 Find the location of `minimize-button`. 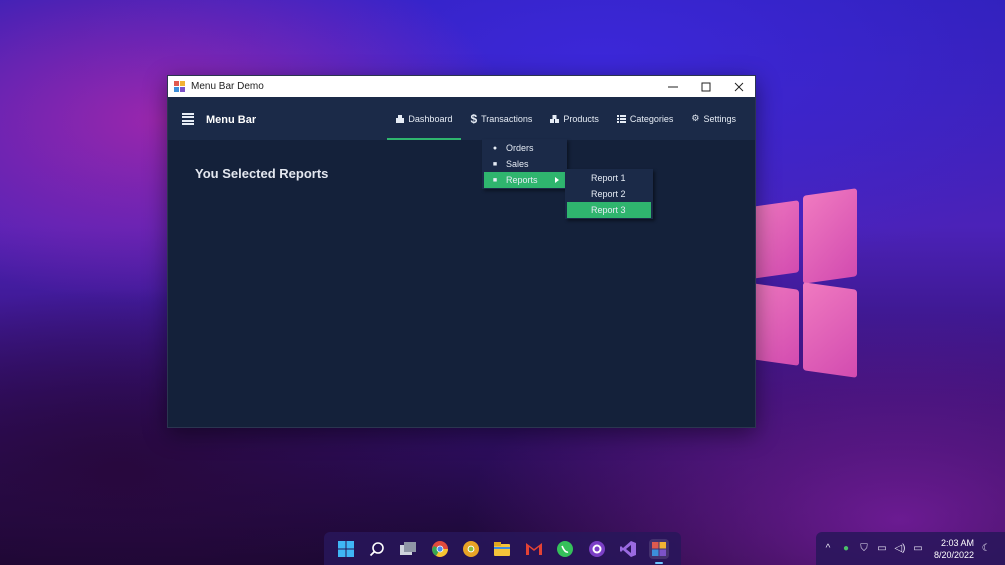

minimize-button is located at coordinates (672, 86).